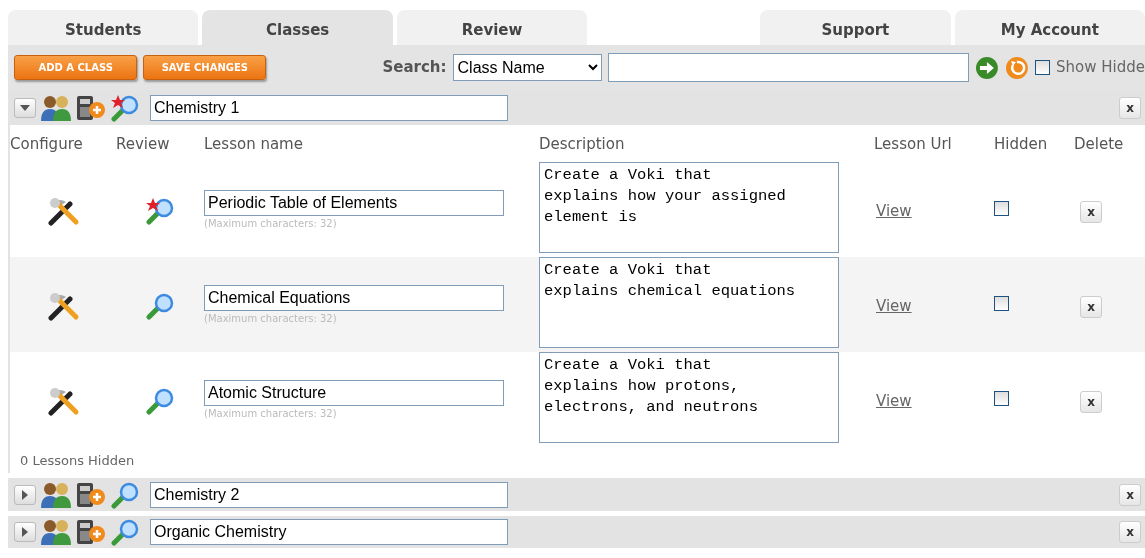 The height and width of the screenshot is (558, 1145). Describe the element at coordinates (143, 144) in the screenshot. I see `column-header: Review` at that location.